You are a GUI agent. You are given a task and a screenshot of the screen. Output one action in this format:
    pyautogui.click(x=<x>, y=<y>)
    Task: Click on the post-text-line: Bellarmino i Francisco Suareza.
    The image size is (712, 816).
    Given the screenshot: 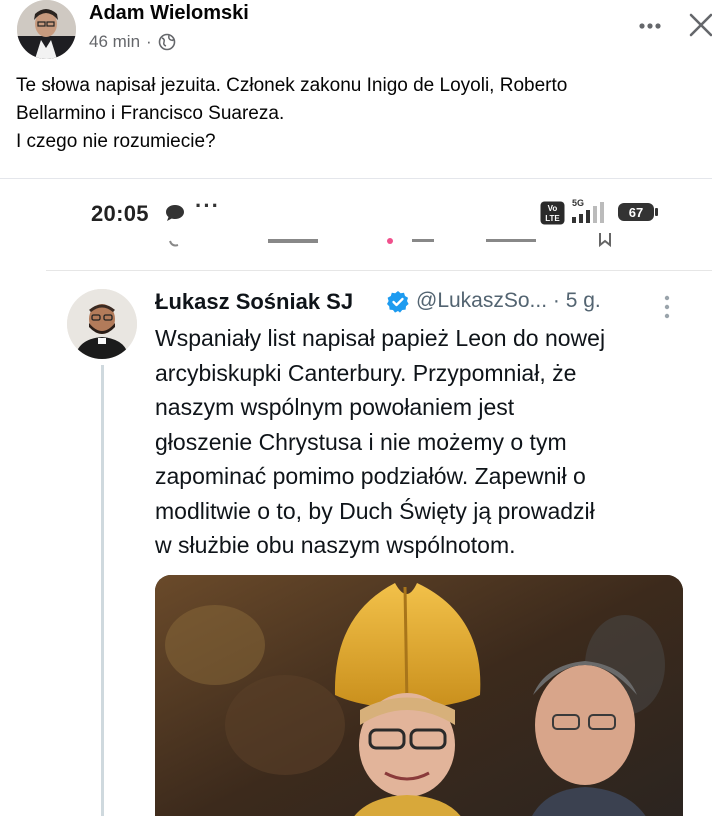 What is the action you would take?
    pyautogui.click(x=150, y=113)
    